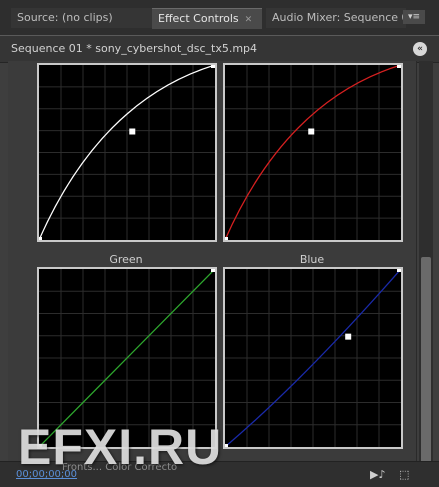 This screenshot has height=487, width=439. What do you see at coordinates (134, 48) in the screenshot?
I see `sequence-clip-title: Sequence 01 * sony_cybershot_dsc_tx5.mp4` at bounding box center [134, 48].